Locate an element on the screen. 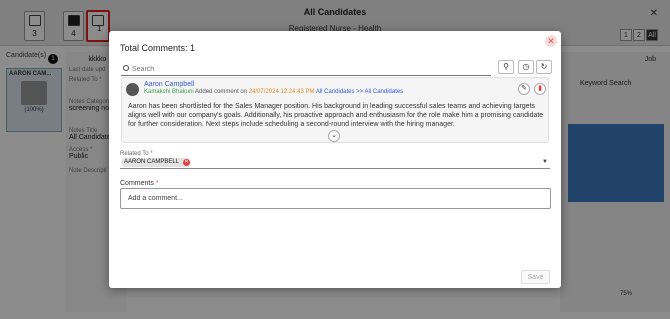 Image resolution: width=670 pixels, height=319 pixels. chevron-down-icon: ⌄ is located at coordinates (334, 135).